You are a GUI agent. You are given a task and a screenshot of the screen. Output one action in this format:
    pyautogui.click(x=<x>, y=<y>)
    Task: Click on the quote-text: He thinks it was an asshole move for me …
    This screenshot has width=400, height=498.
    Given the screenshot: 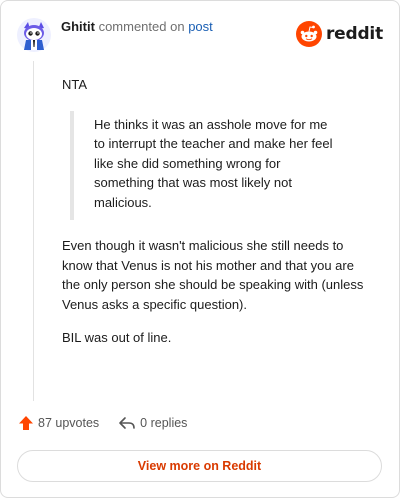 What is the action you would take?
    pyautogui.click(x=213, y=163)
    